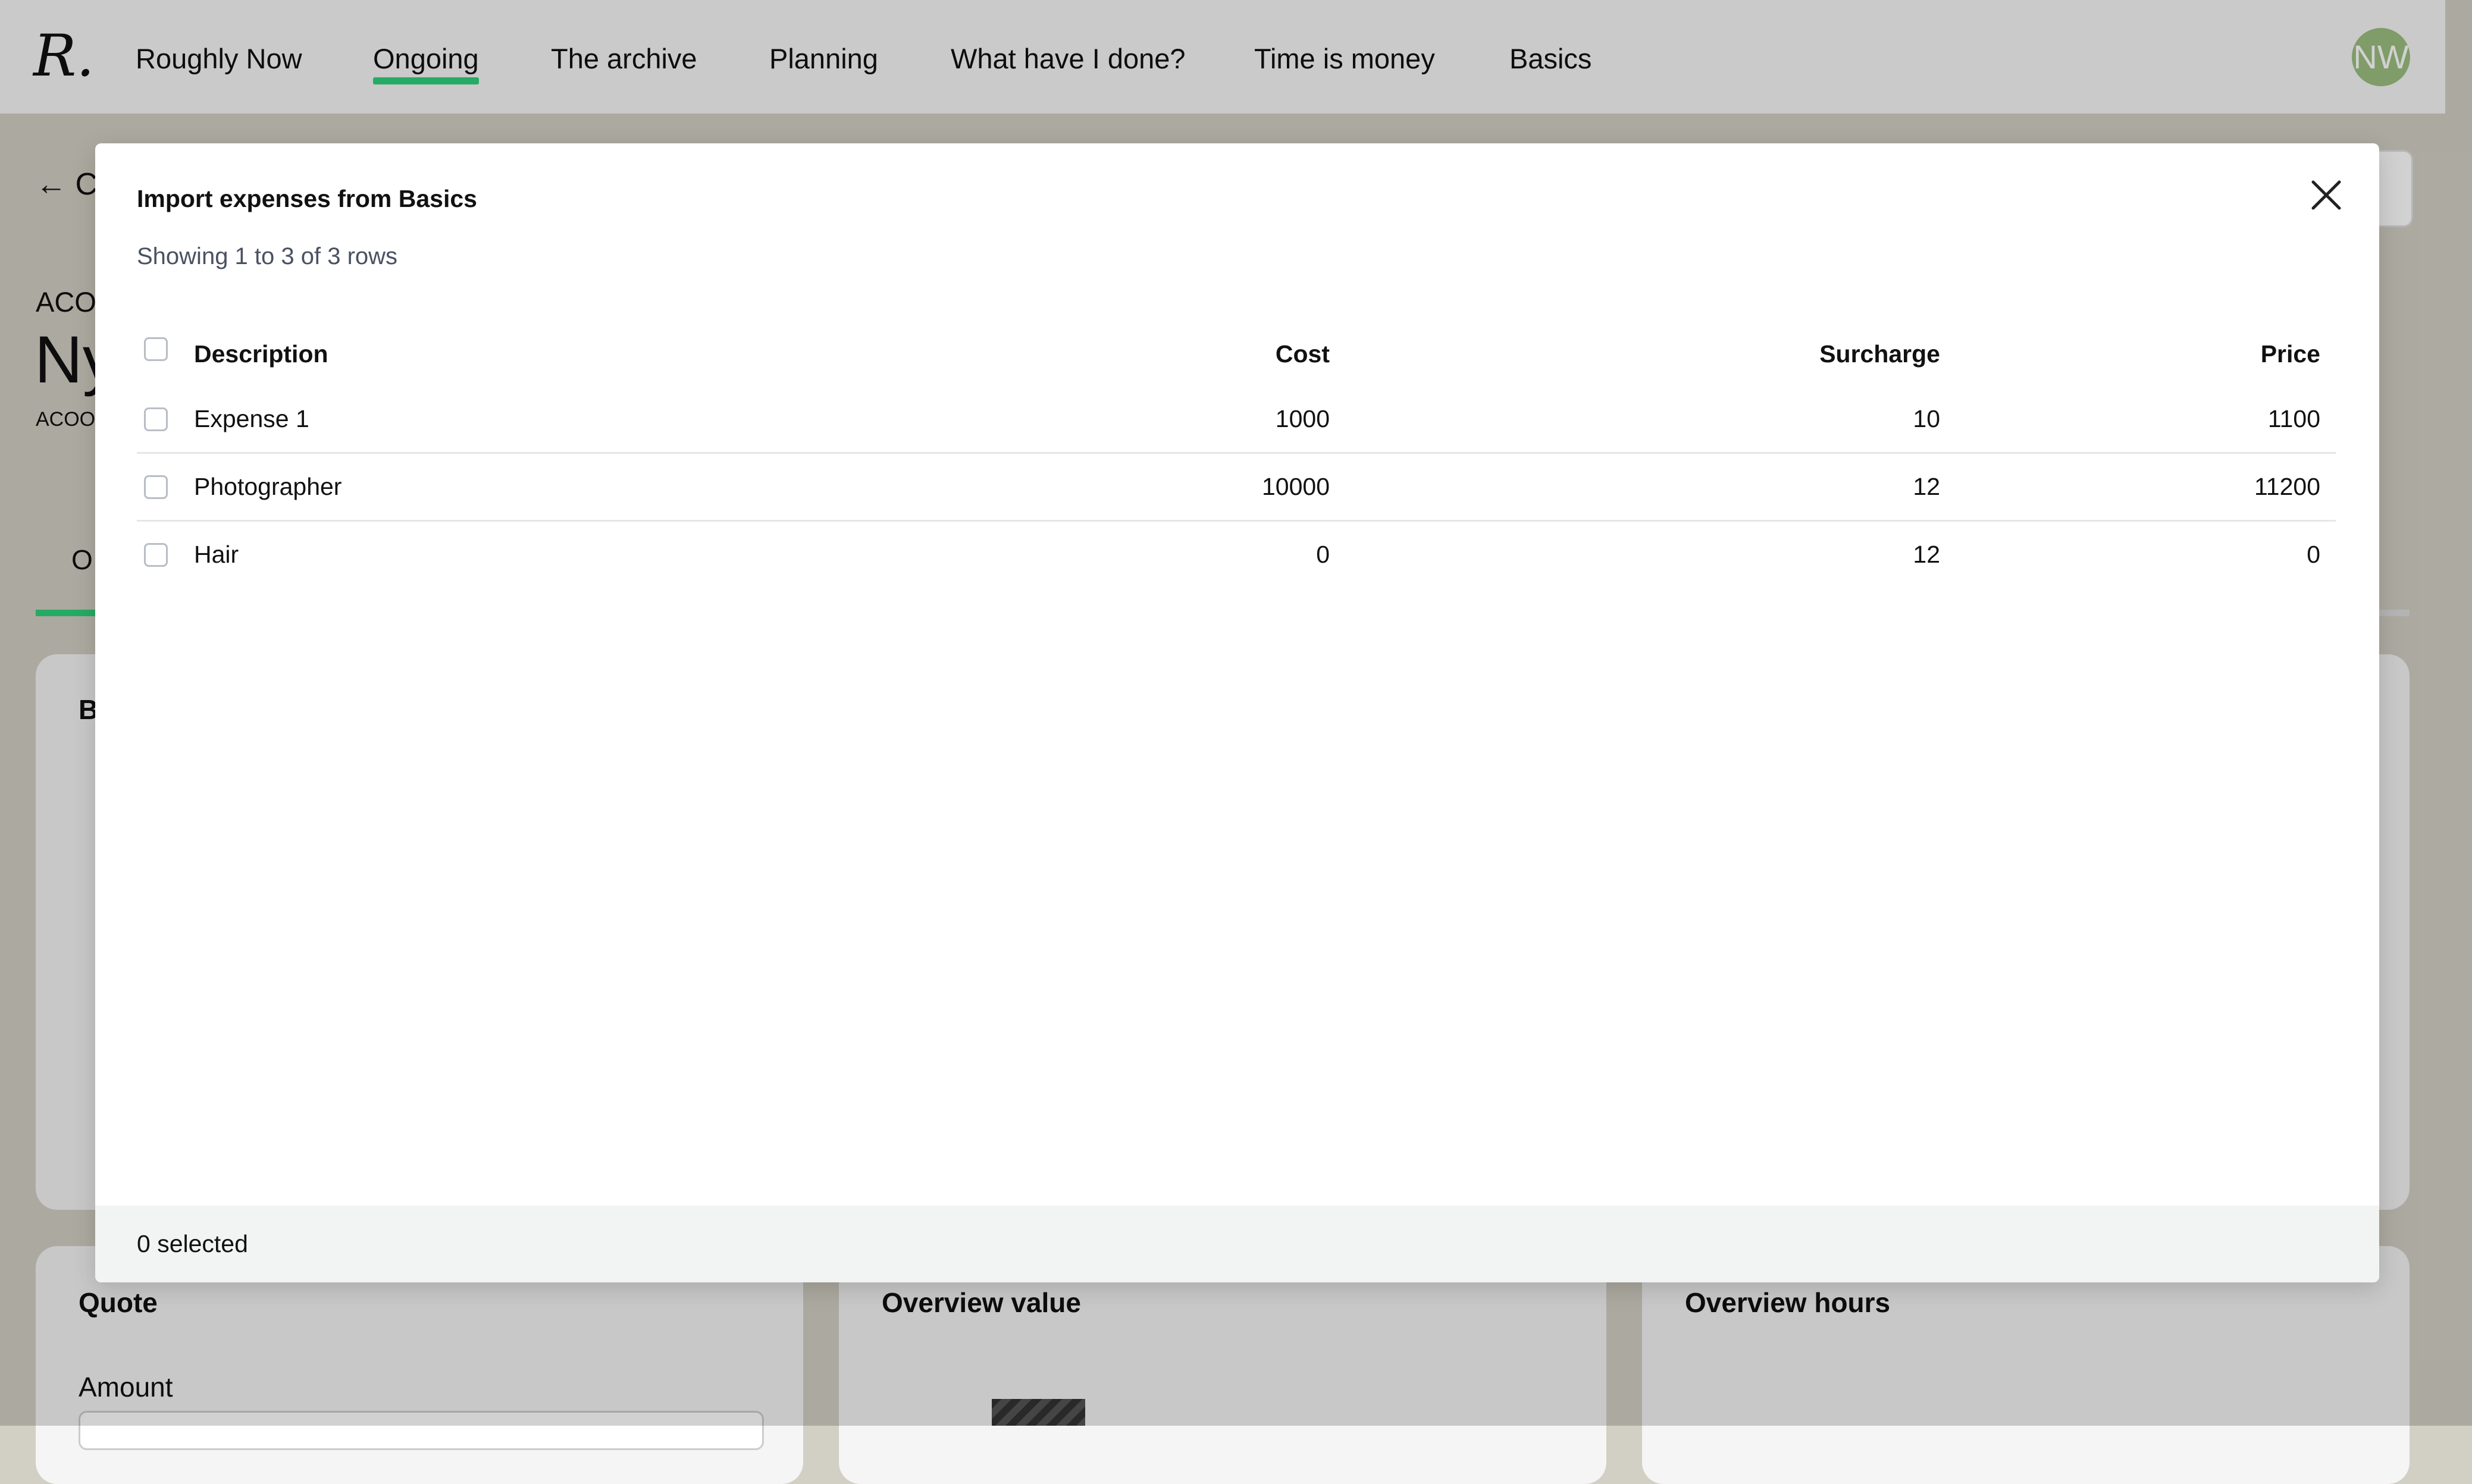 The height and width of the screenshot is (1484, 2472). Describe the element at coordinates (2291, 354) in the screenshot. I see `column-header-price: Price` at that location.